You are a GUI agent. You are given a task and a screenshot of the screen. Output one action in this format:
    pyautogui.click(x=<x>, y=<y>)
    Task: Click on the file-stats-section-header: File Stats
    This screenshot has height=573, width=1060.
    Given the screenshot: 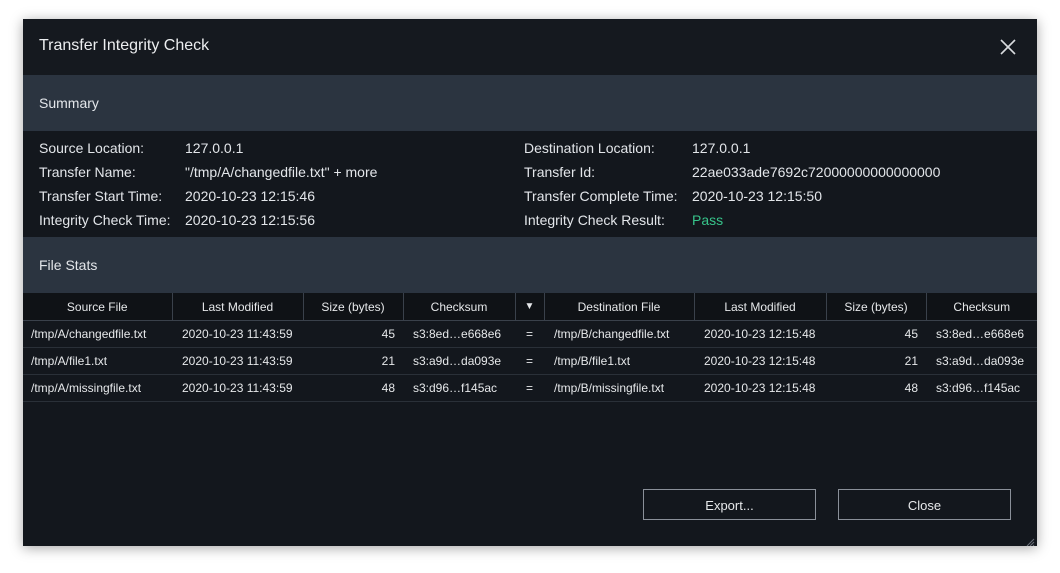 What is the action you would take?
    pyautogui.click(x=530, y=265)
    